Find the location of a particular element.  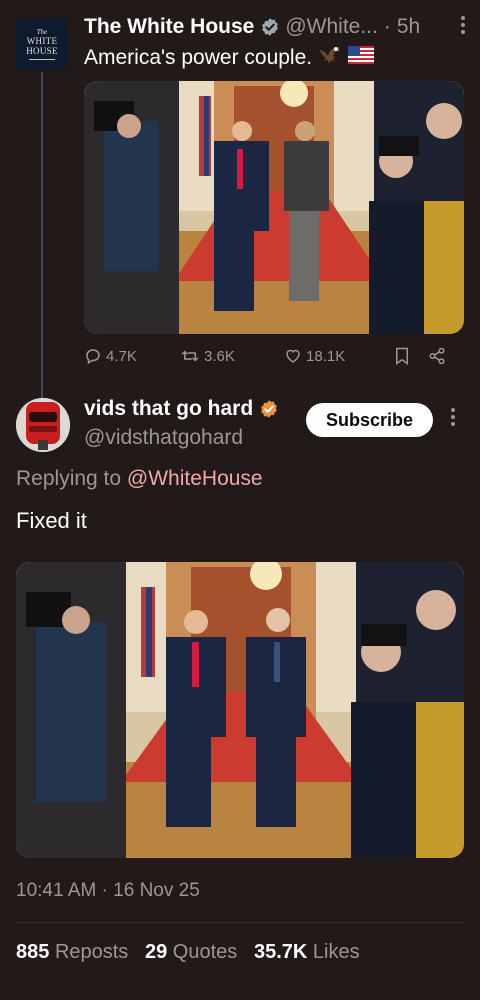

replying-to-mention: @WhiteHouse is located at coordinates (195, 478).